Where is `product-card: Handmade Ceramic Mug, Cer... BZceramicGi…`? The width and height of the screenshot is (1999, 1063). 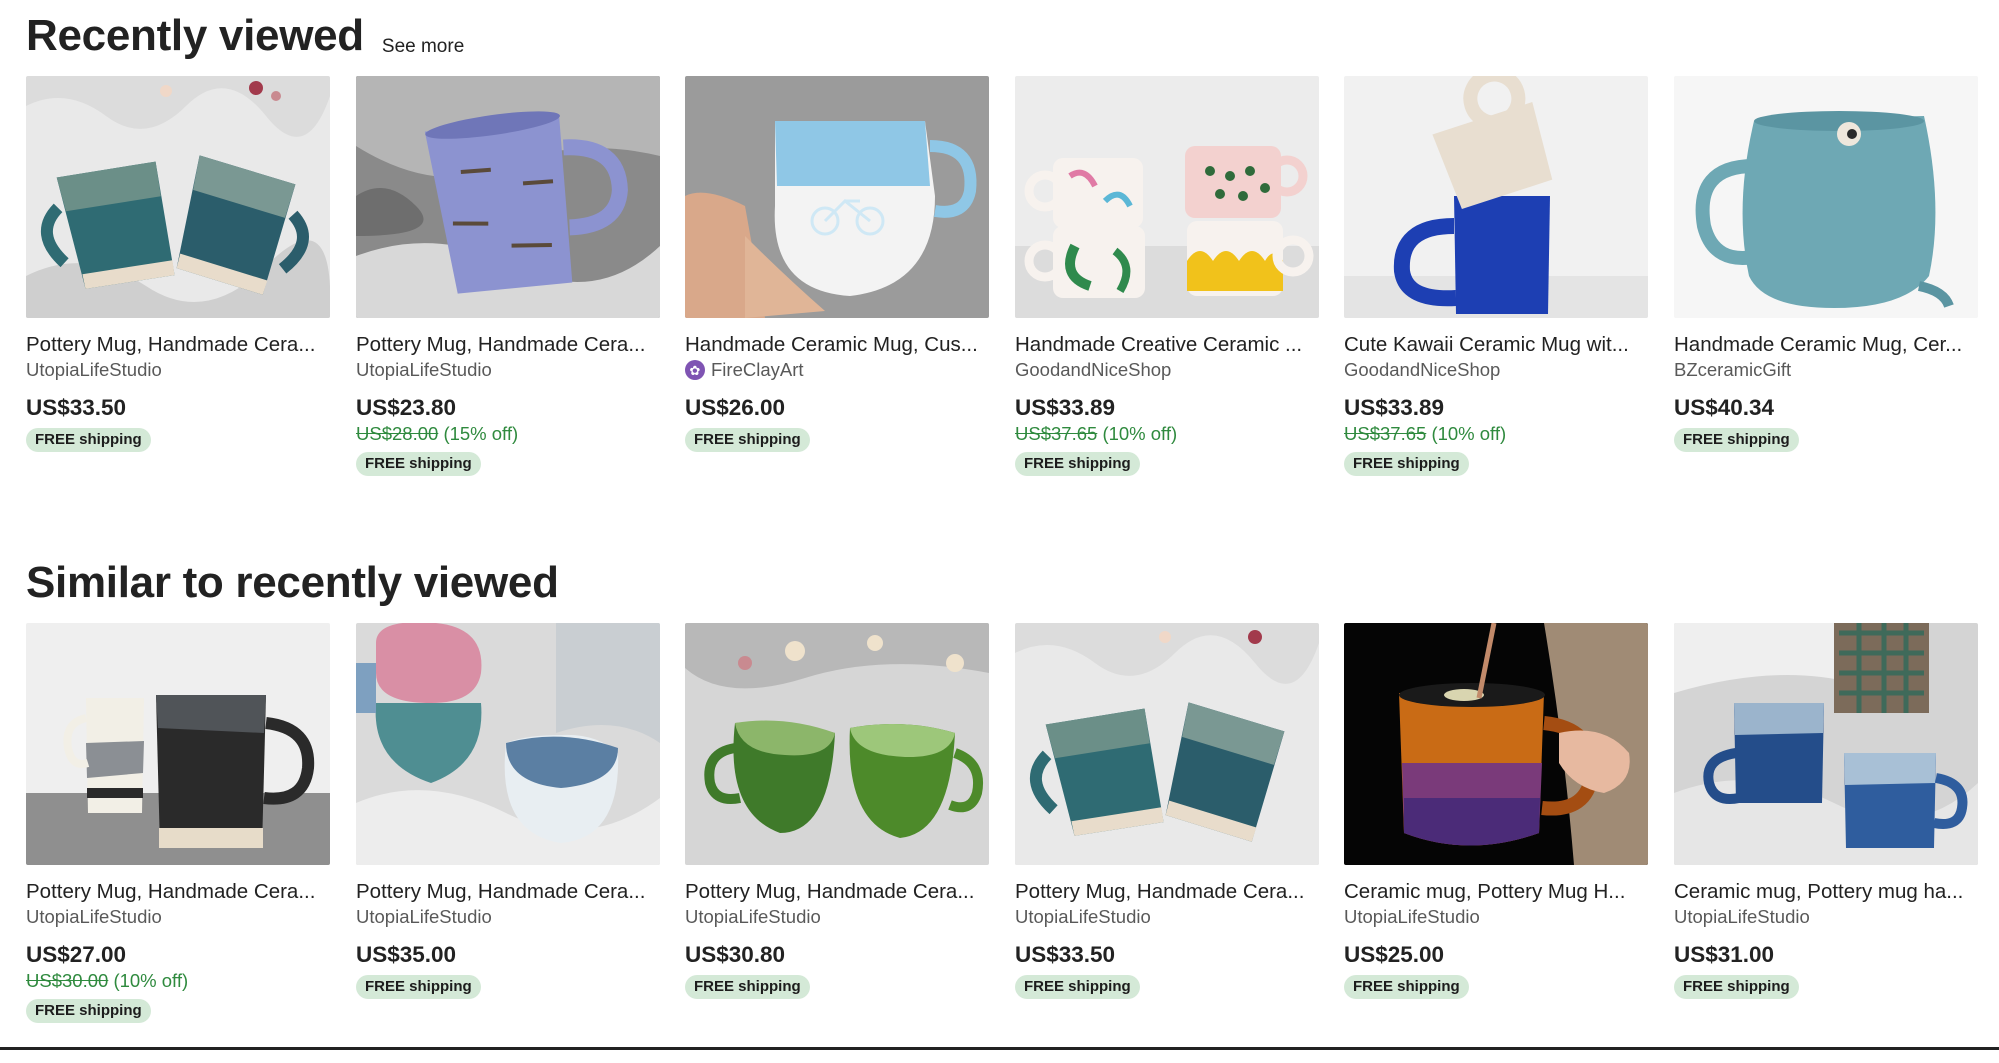 product-card: Handmade Ceramic Mug, Cer... BZceramicGi… is located at coordinates (1826, 264).